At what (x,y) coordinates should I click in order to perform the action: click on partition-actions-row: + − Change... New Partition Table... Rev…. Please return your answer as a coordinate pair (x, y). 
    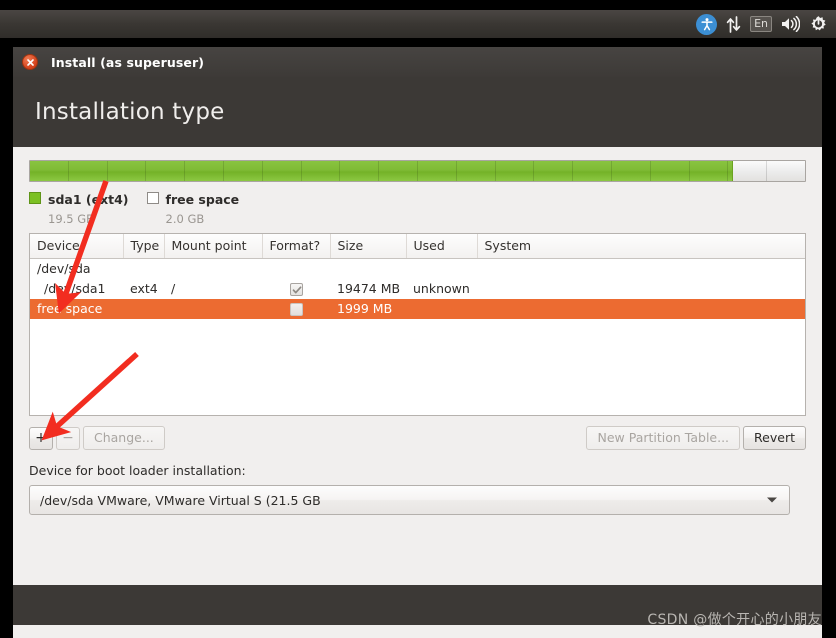
    Looking at the image, I should click on (417, 438).